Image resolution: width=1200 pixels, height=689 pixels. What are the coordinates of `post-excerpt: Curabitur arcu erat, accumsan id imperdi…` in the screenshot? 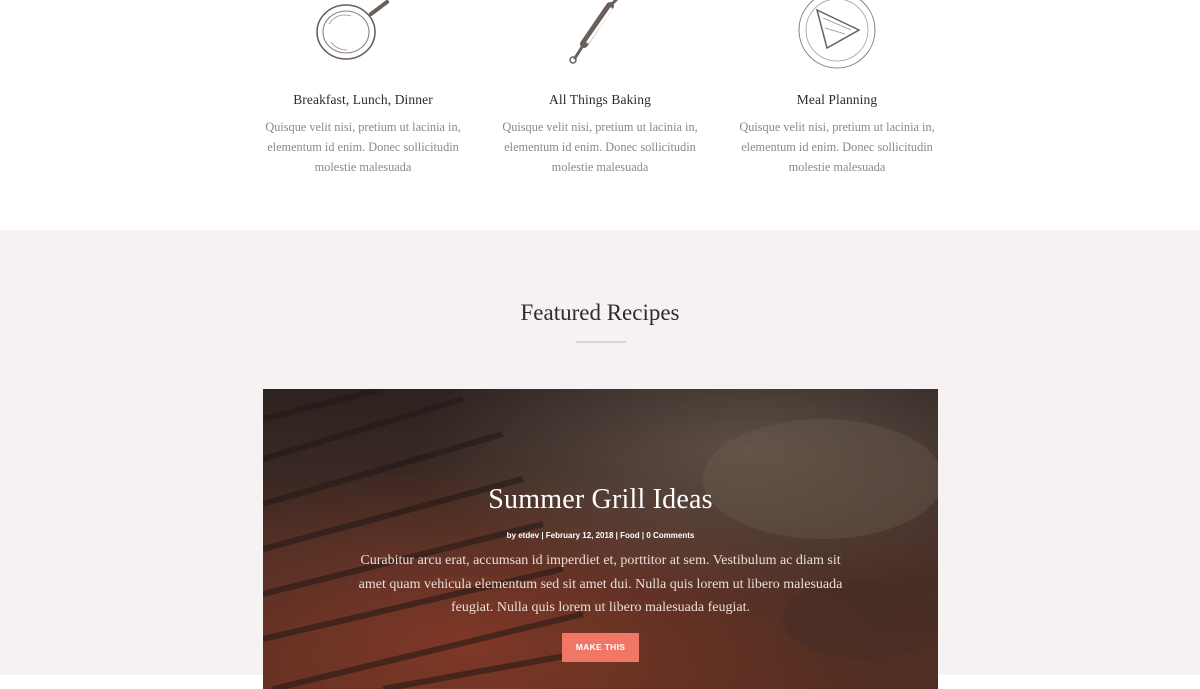 It's located at (600, 584).